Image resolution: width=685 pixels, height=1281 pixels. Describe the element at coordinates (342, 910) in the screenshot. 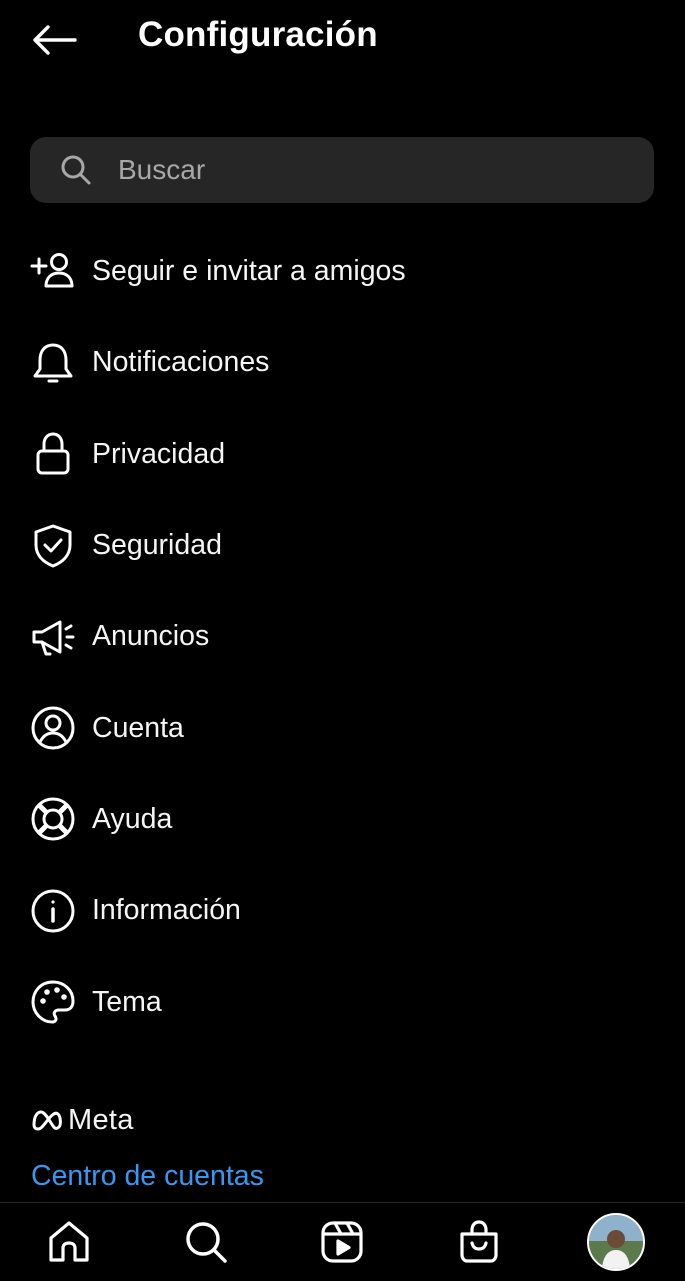

I see `menu-item-about: Información` at that location.